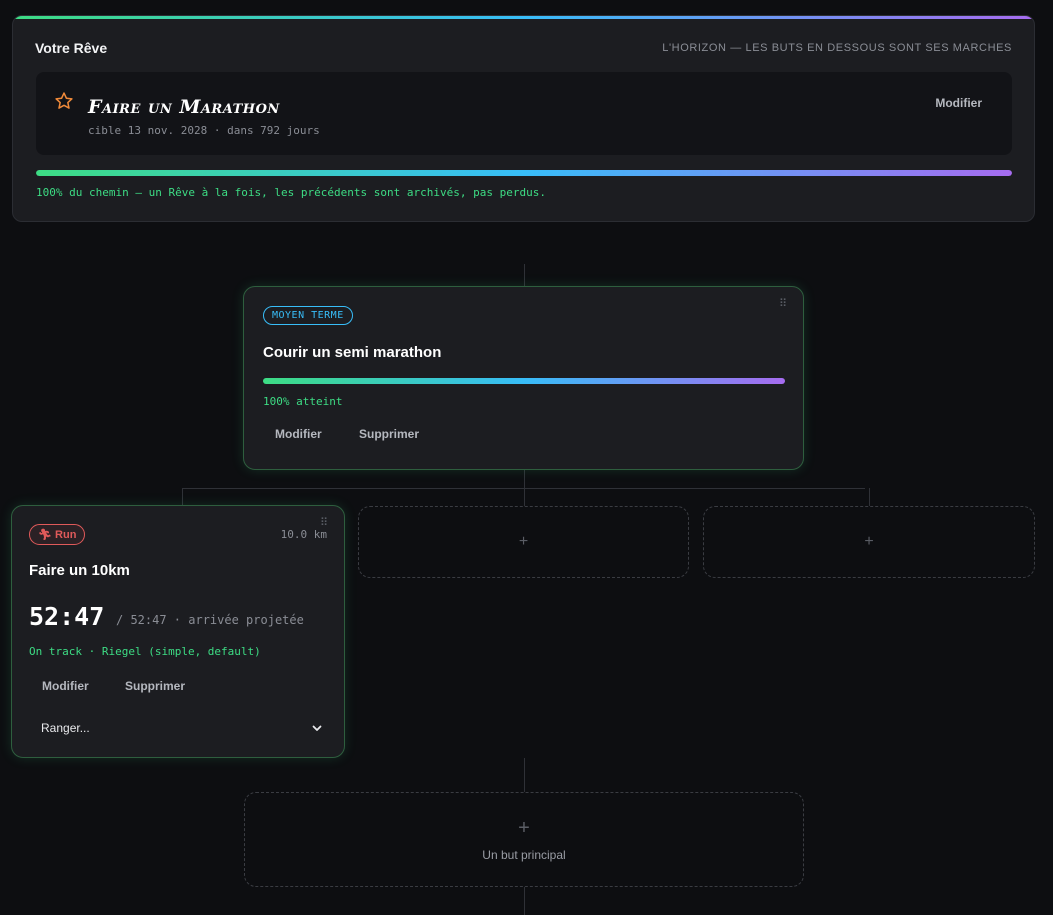  What do you see at coordinates (145, 651) in the screenshot?
I see `run-status: On track · Riegel (simple, default)` at bounding box center [145, 651].